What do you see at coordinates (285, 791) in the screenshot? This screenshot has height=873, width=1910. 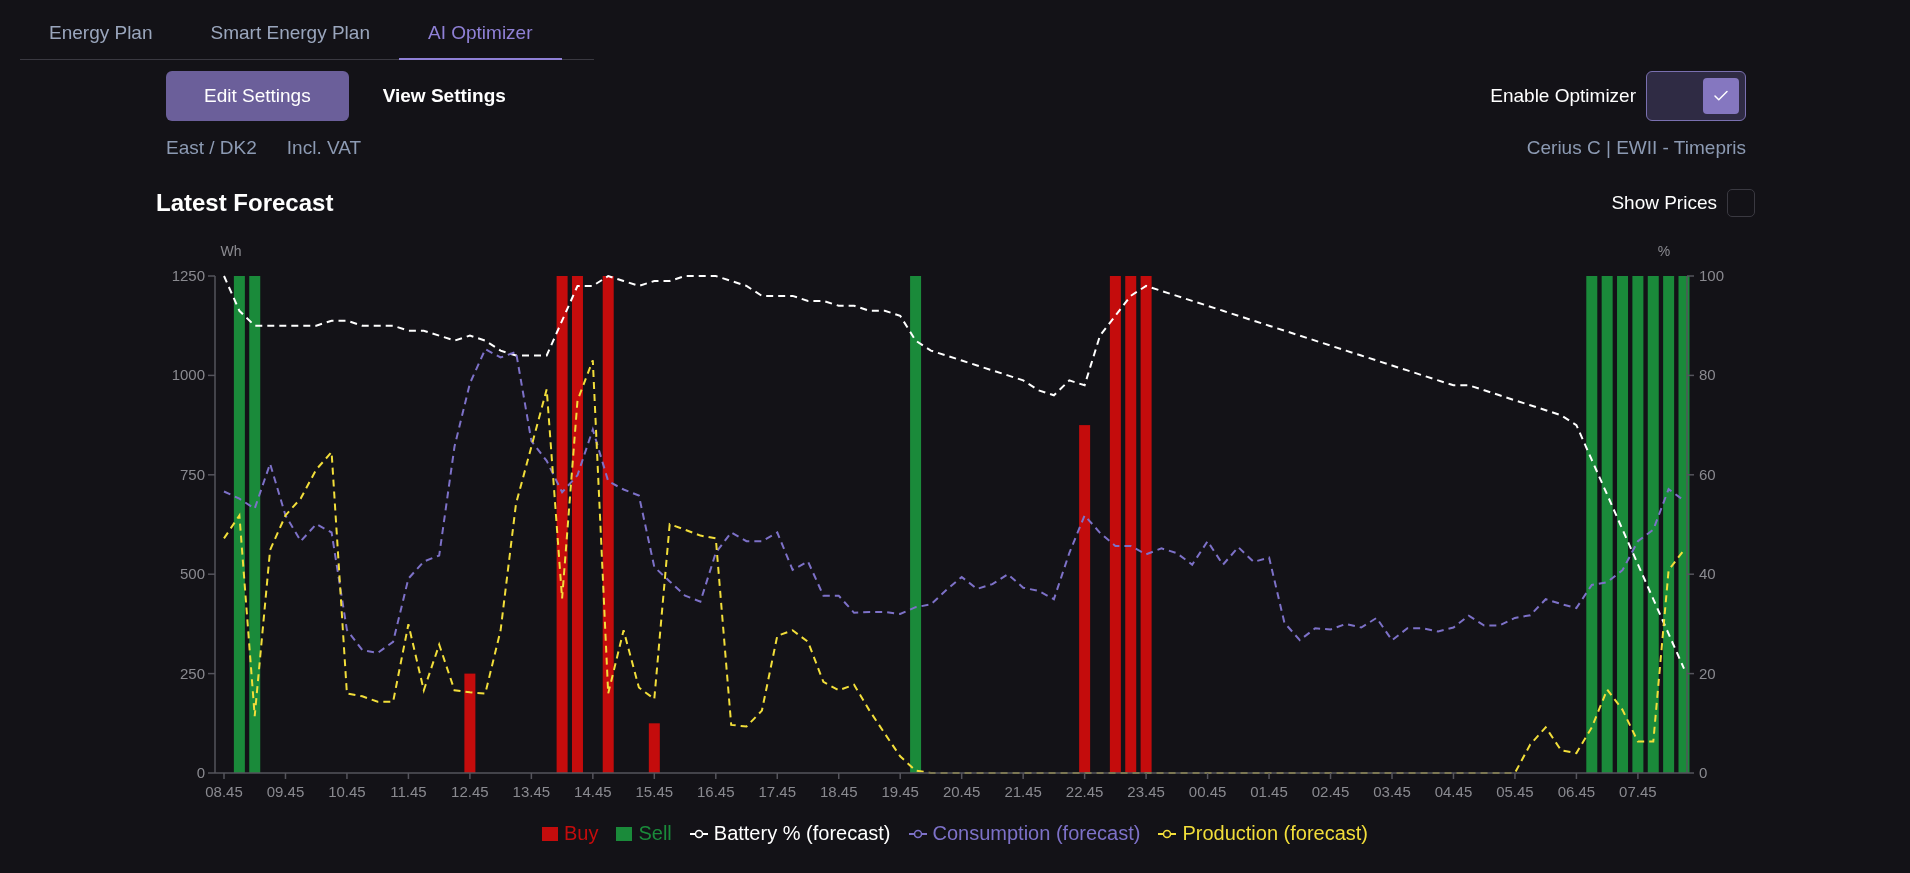 I see `tick-label: 09.45` at bounding box center [285, 791].